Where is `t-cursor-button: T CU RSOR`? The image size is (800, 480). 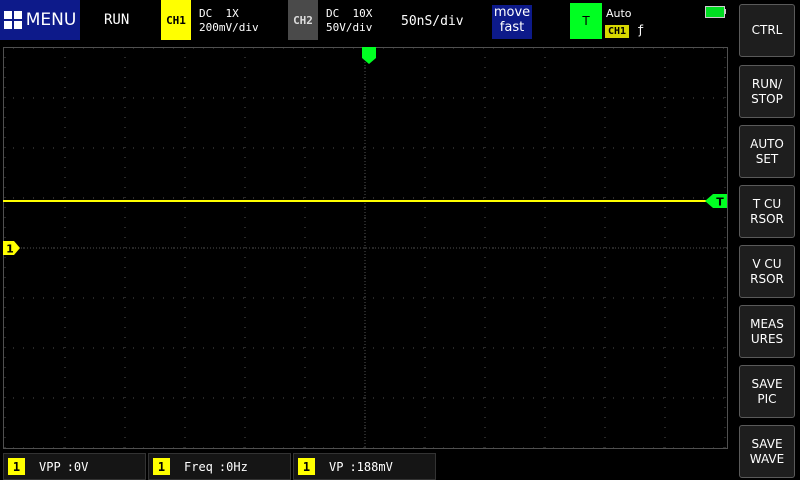
t-cursor-button: T CU RSOR is located at coordinates (767, 211).